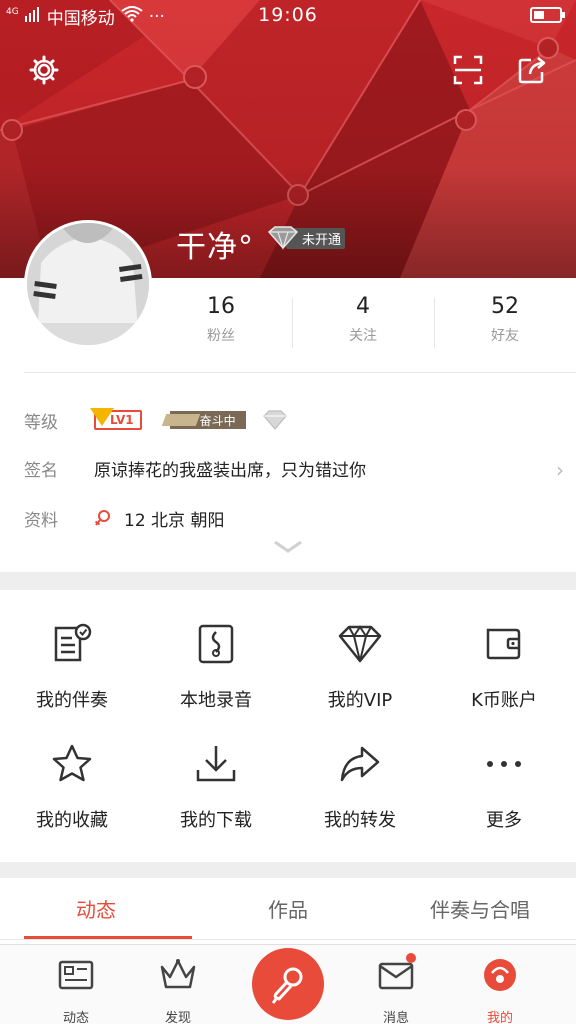 Image resolution: width=576 pixels, height=1024 pixels. I want to click on profile-key: 资料, so click(41, 520).